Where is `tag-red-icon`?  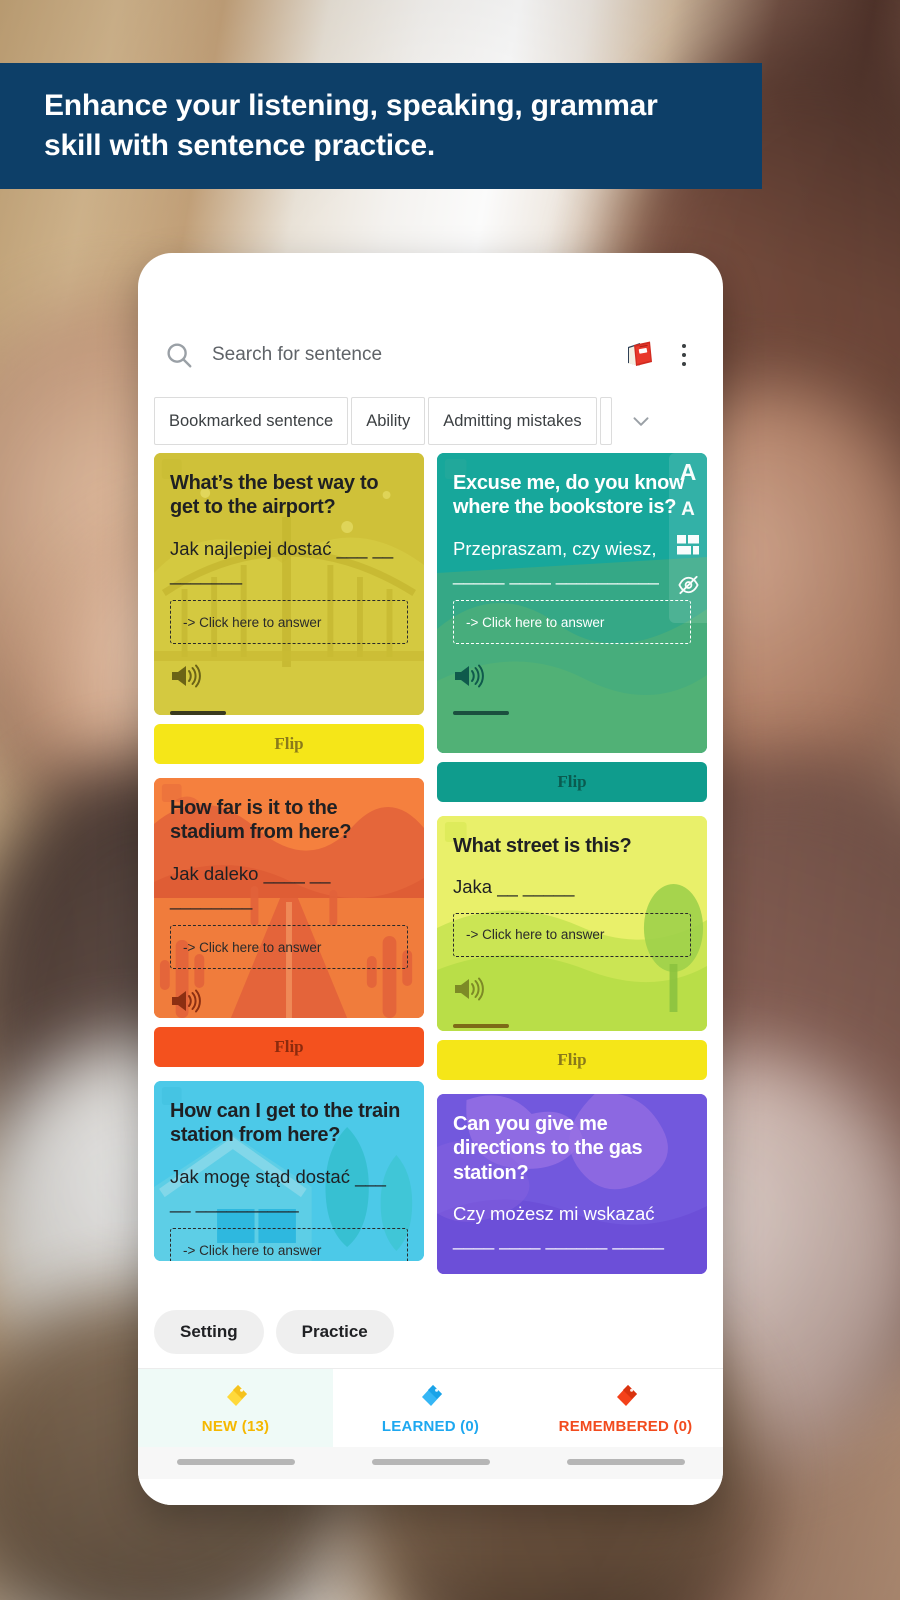 tag-red-icon is located at coordinates (626, 1395).